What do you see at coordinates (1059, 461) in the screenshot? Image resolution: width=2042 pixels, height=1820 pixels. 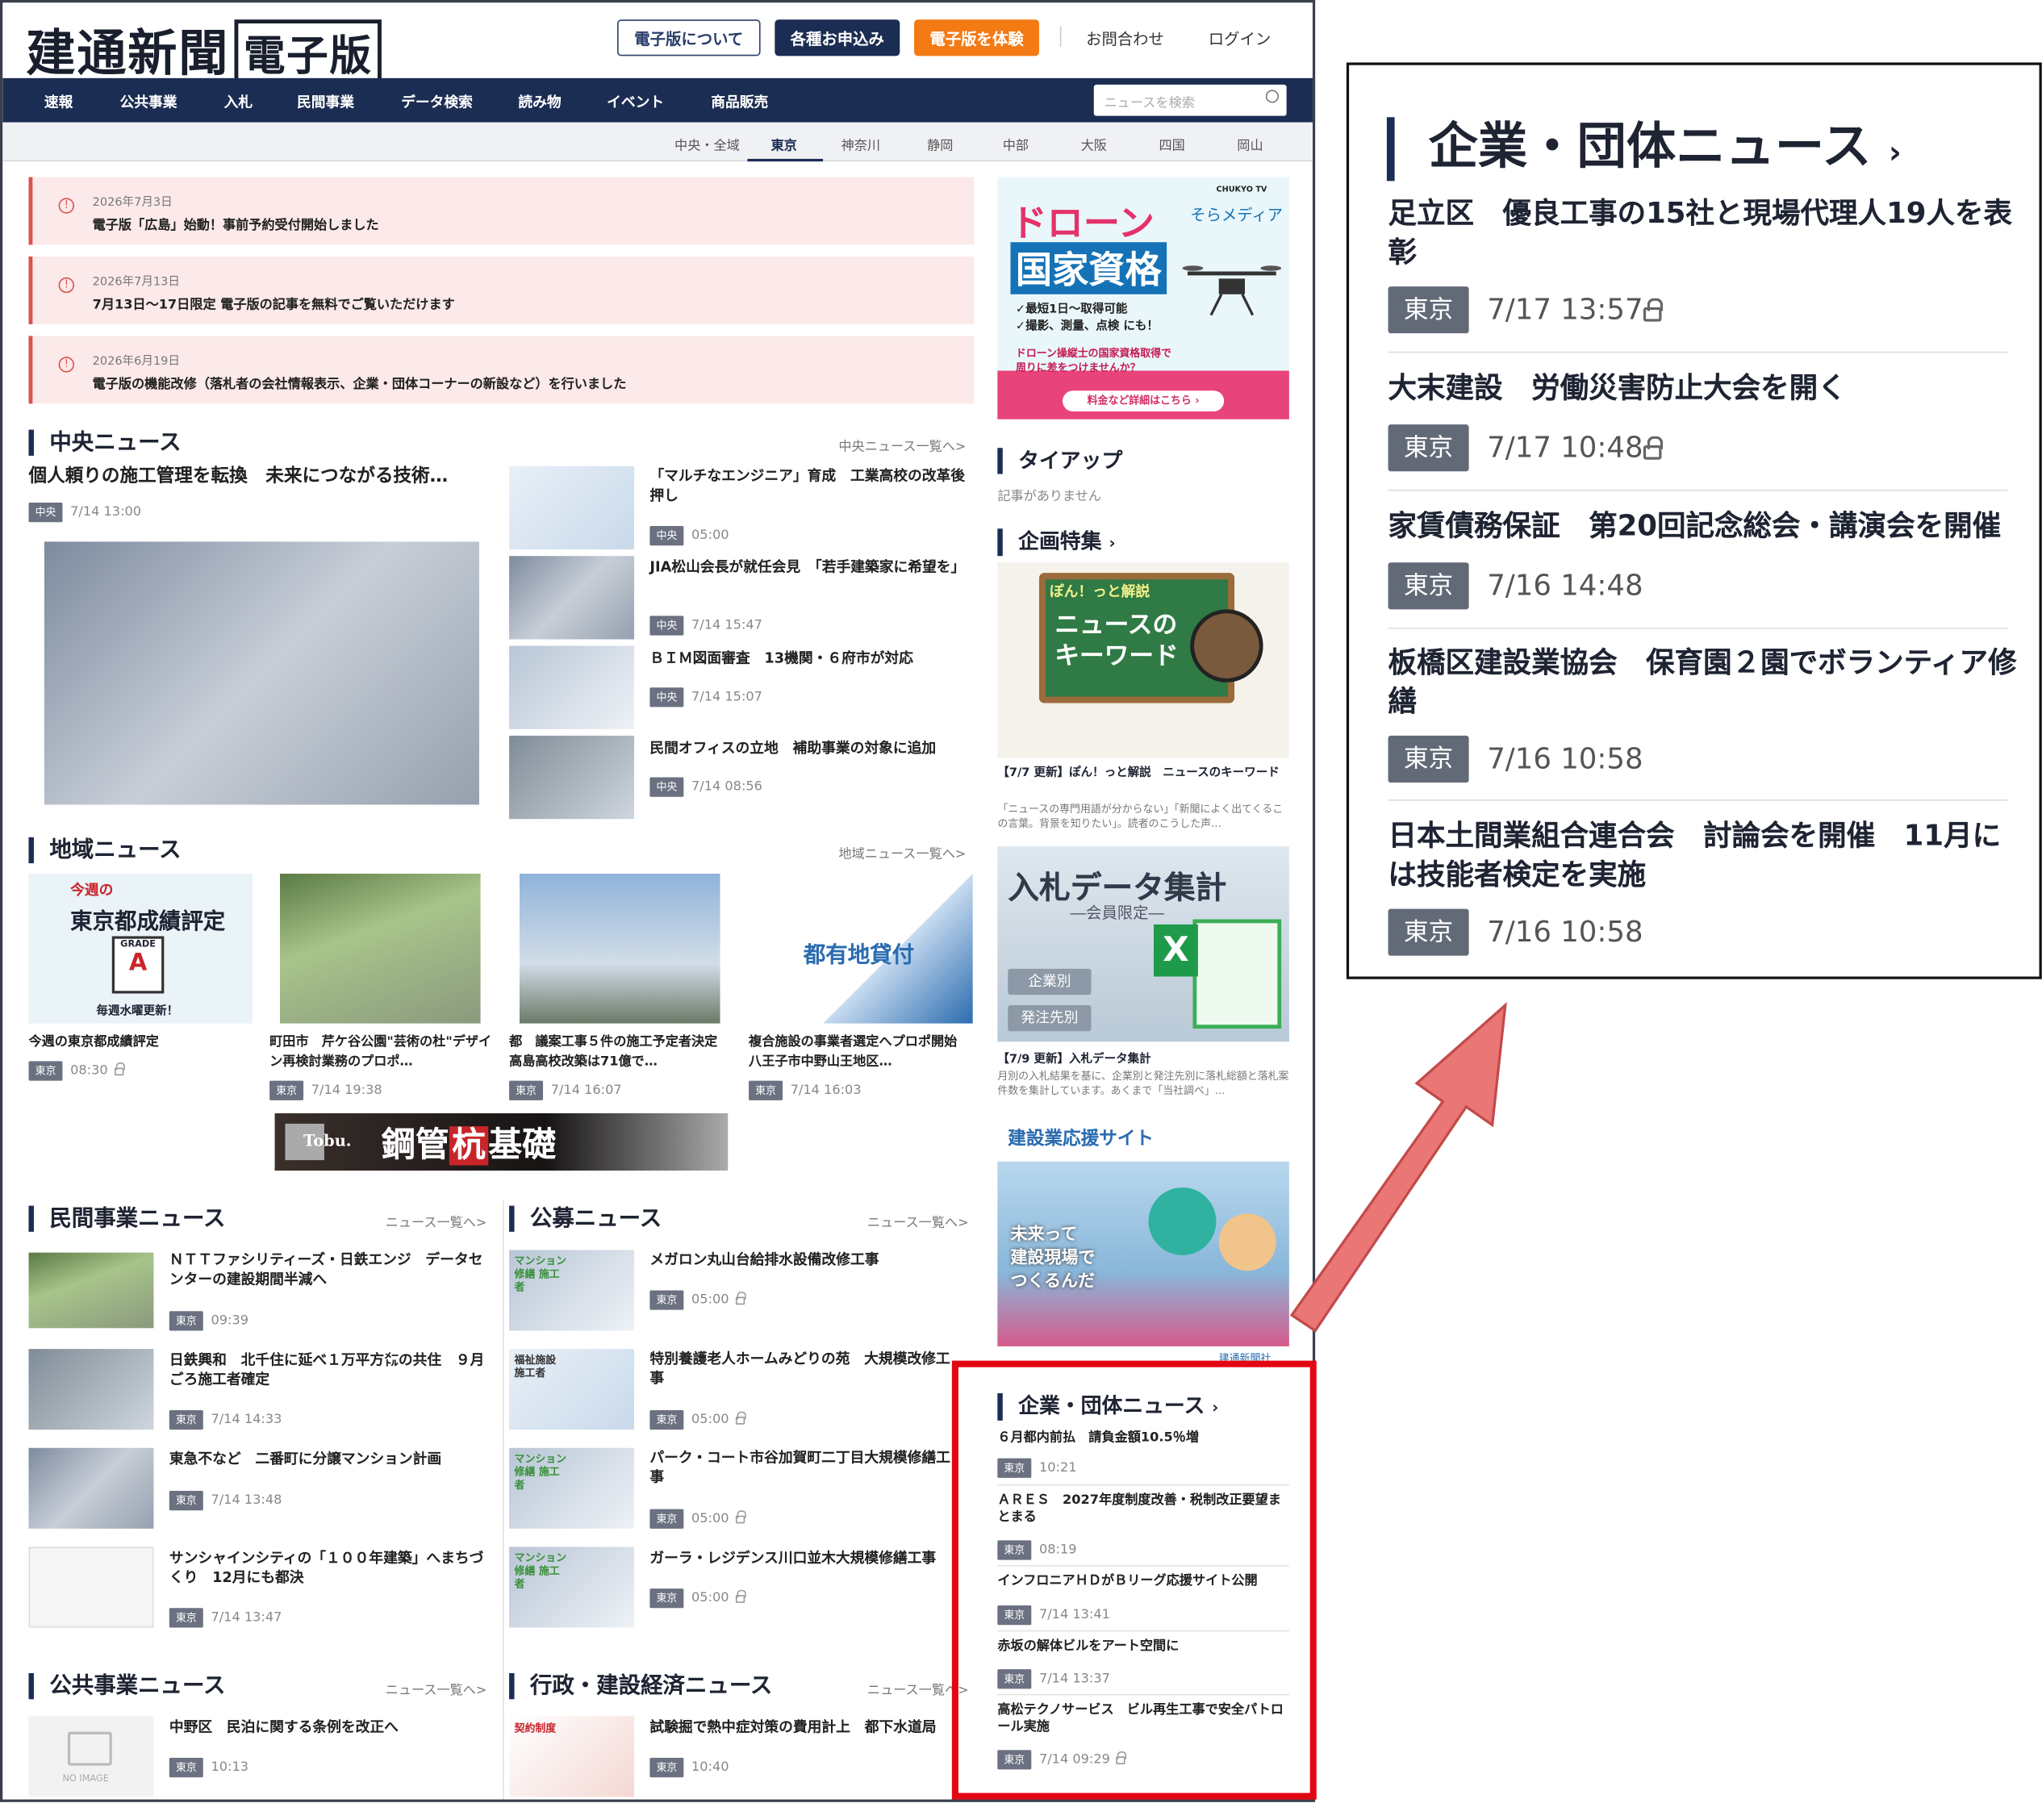 I see `section-title-tieup: タイアップ` at bounding box center [1059, 461].